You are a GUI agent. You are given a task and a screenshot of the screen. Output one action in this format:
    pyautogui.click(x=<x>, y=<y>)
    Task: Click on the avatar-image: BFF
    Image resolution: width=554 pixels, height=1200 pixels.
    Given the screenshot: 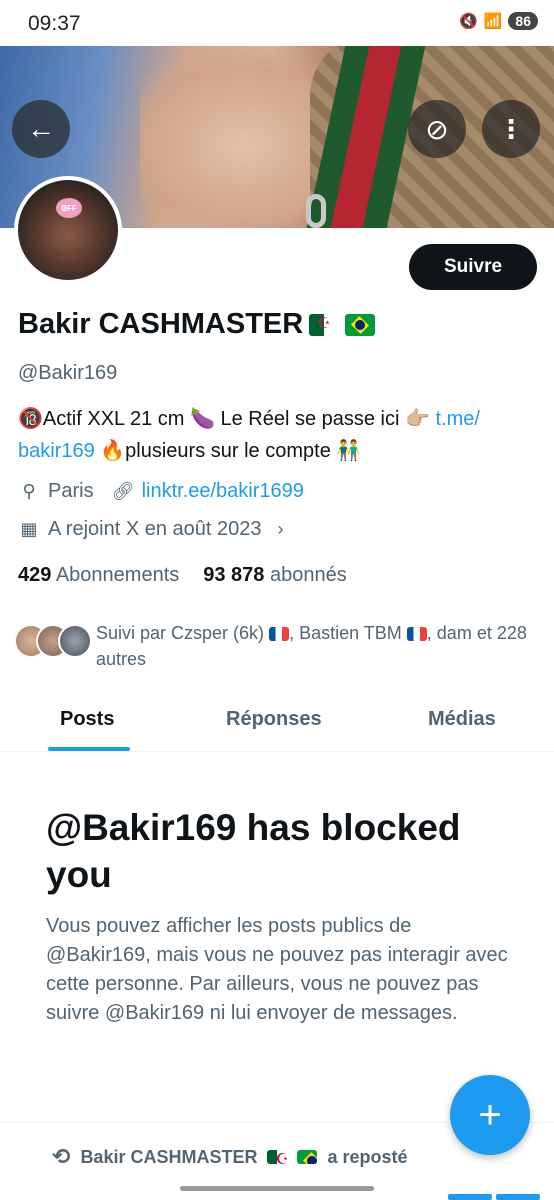 What is the action you would take?
    pyautogui.click(x=68, y=230)
    